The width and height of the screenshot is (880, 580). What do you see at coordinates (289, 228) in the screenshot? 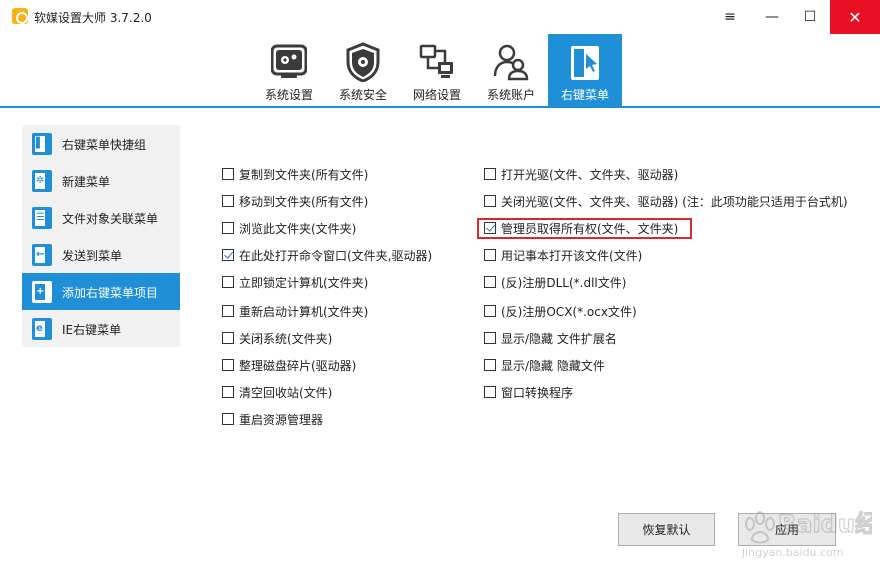
I see `option-browse-folder: 浏览此文件夹(文件夹)` at bounding box center [289, 228].